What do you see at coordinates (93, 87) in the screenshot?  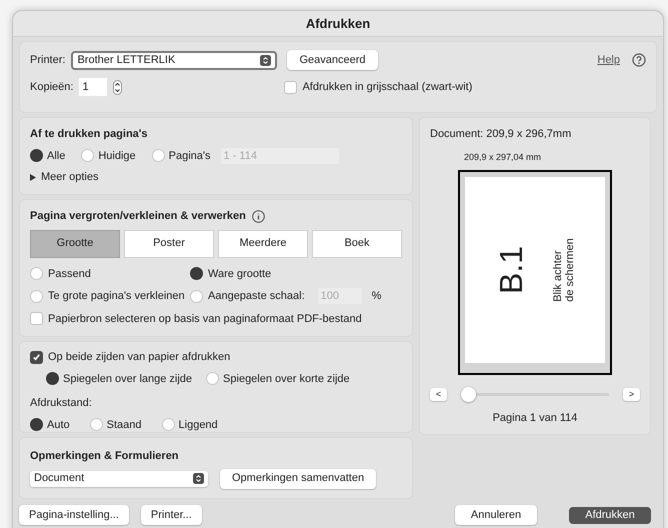 I see `copies-field: 1` at bounding box center [93, 87].